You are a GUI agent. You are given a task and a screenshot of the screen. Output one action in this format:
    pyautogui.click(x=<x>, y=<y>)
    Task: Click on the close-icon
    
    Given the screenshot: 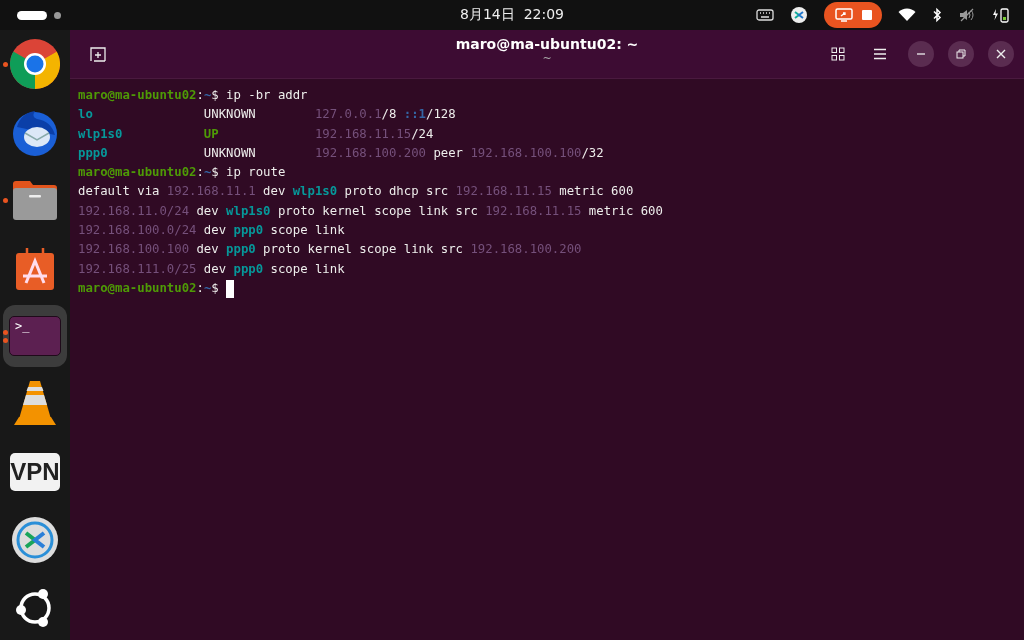 What is the action you would take?
    pyautogui.click(x=1001, y=54)
    